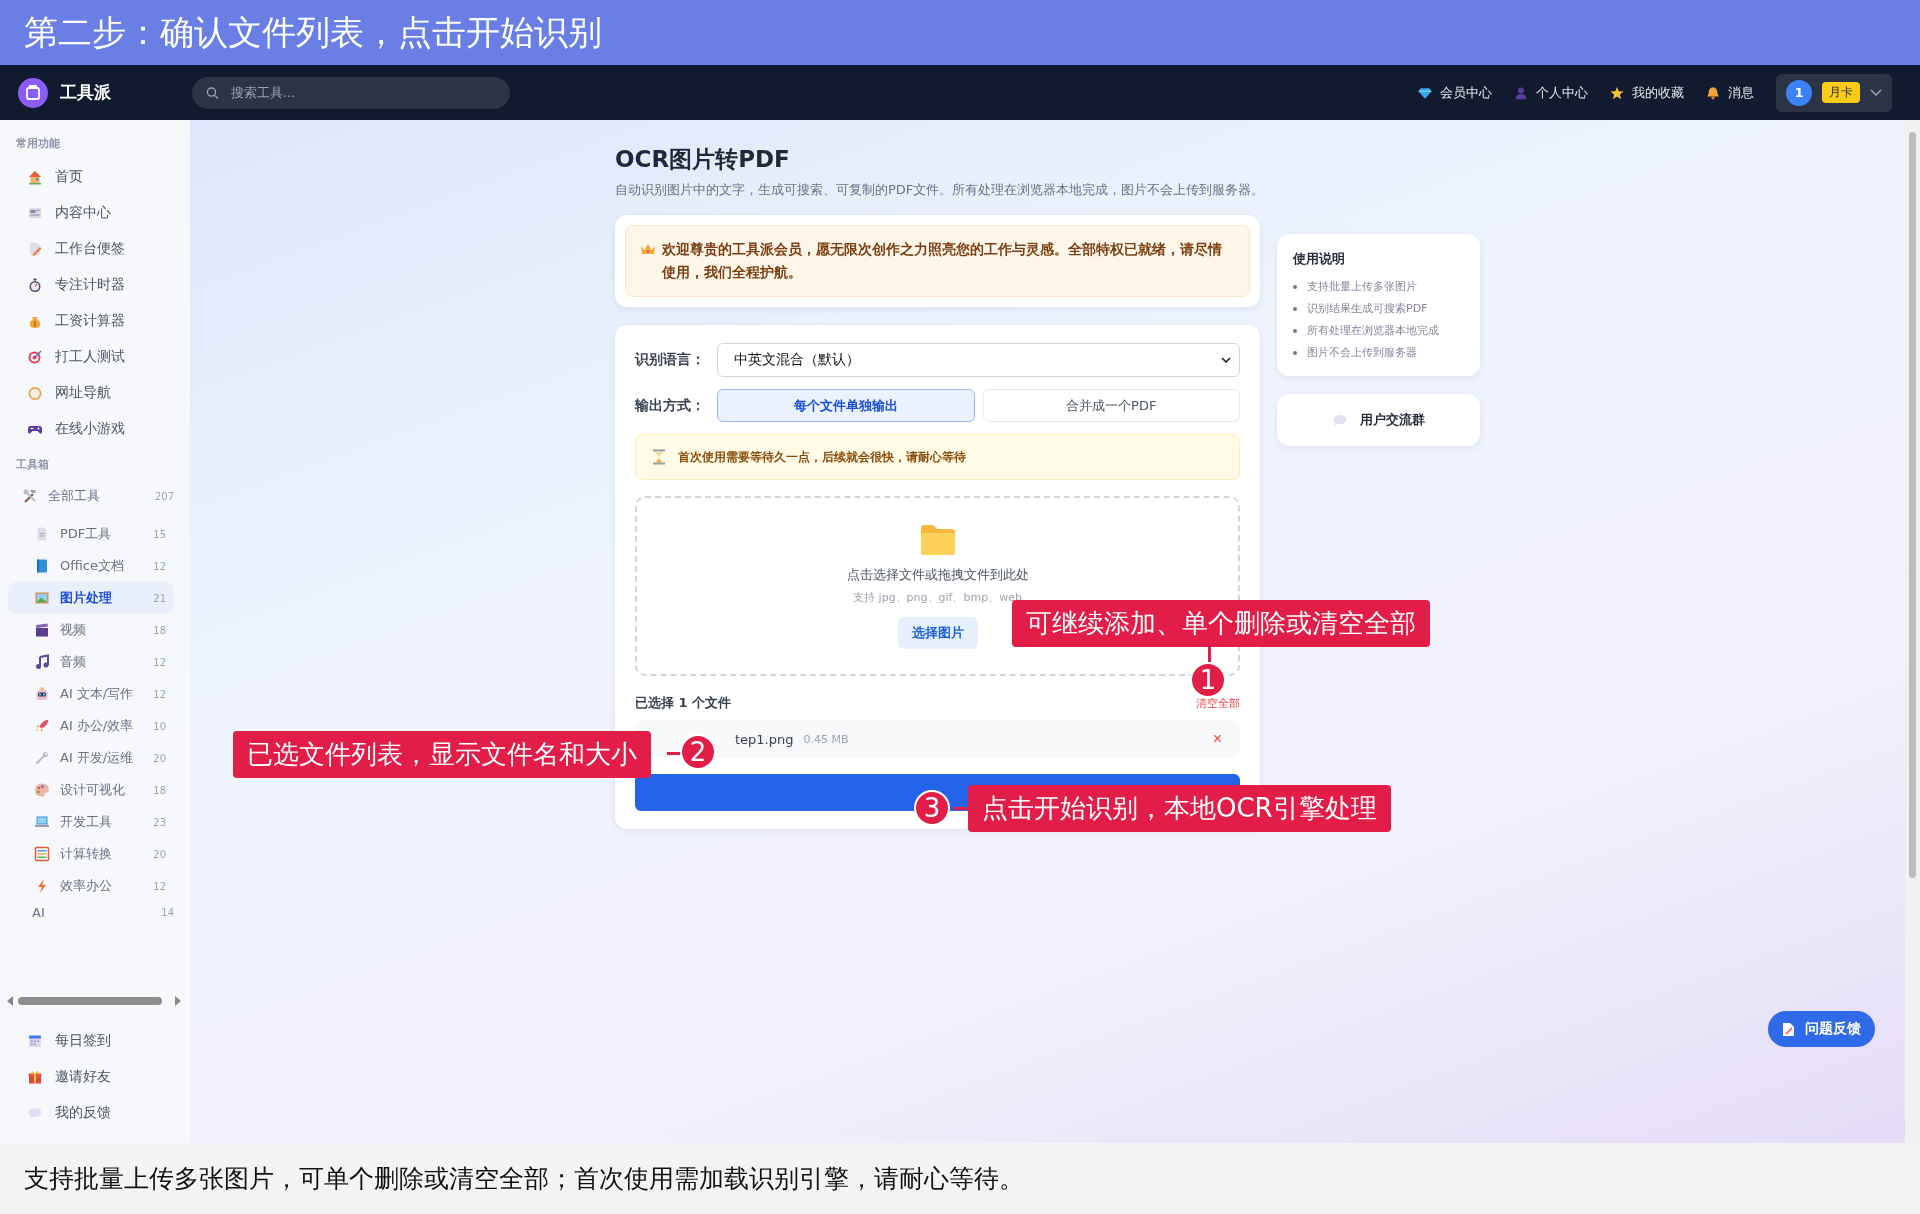  I want to click on notice-text: 首次使用需要等待久一点，后续就会很快，请耐心等待, so click(822, 457).